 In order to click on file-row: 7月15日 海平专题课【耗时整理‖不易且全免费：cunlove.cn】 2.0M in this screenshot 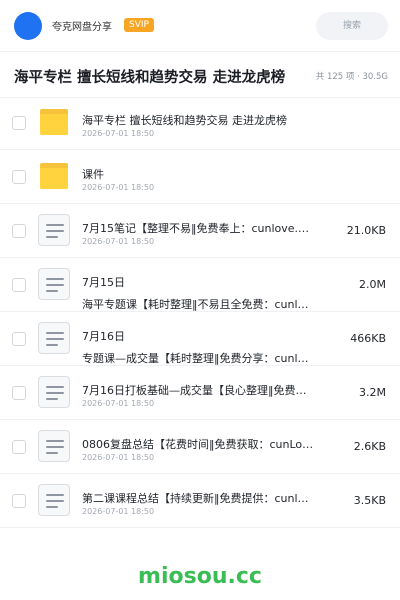, I will do `click(200, 285)`.